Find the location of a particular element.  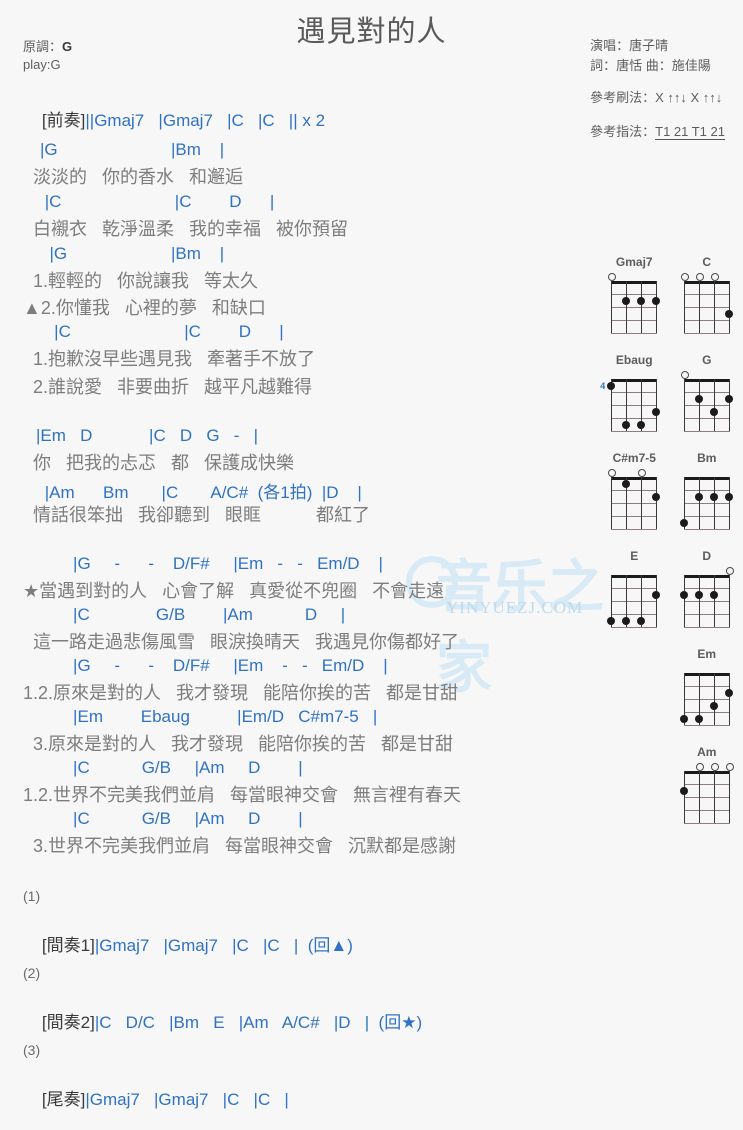

section-line-1: [間奏2]|C D/C |Bm E |Am A/C# |D | (回★) is located at coordinates (222, 1020).